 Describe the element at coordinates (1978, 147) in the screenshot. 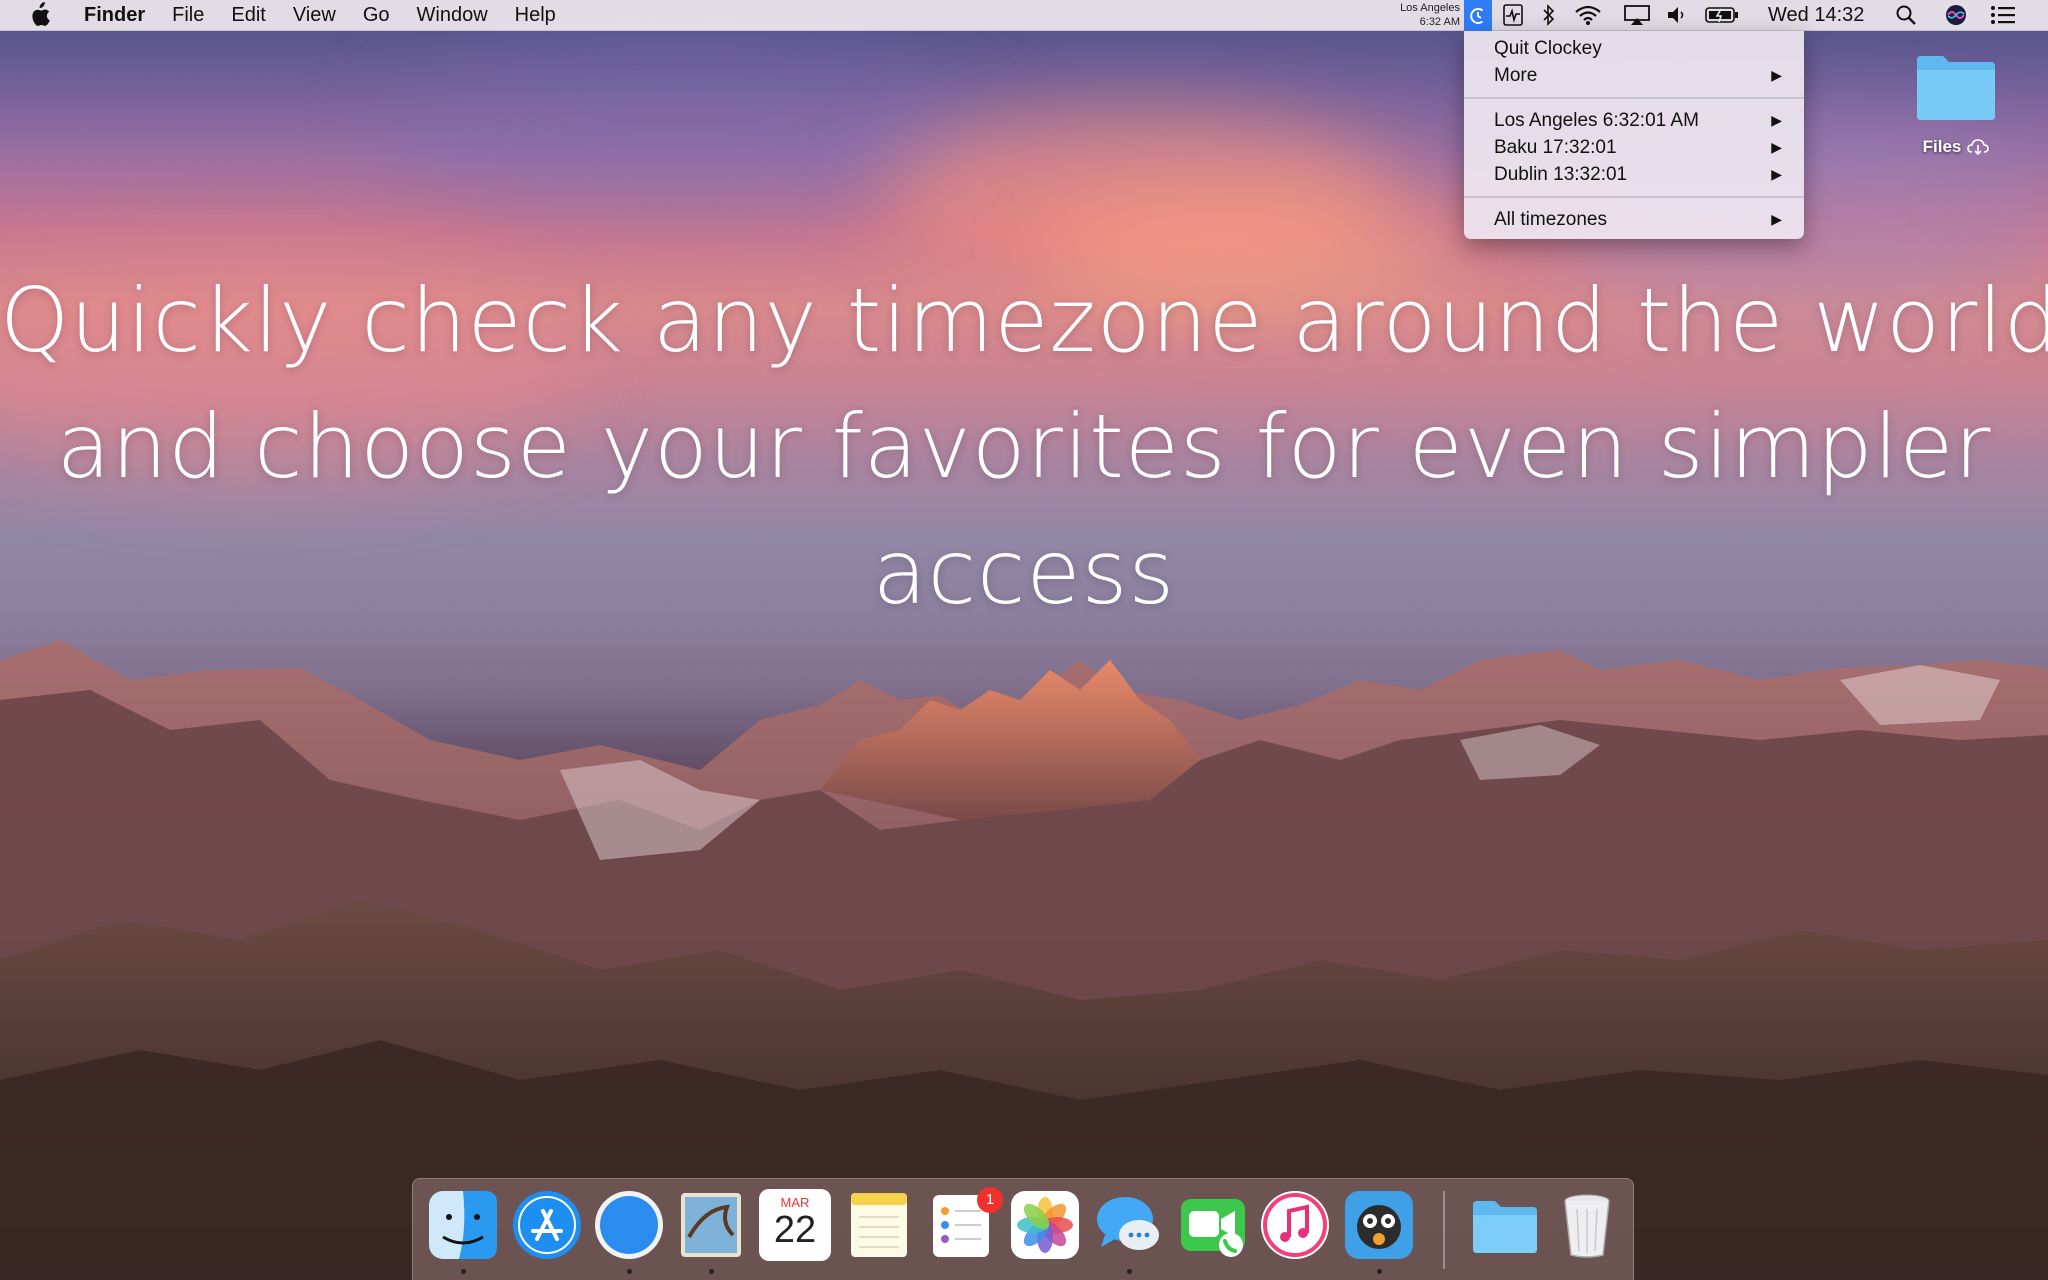

I see `icloud-download-icon` at that location.